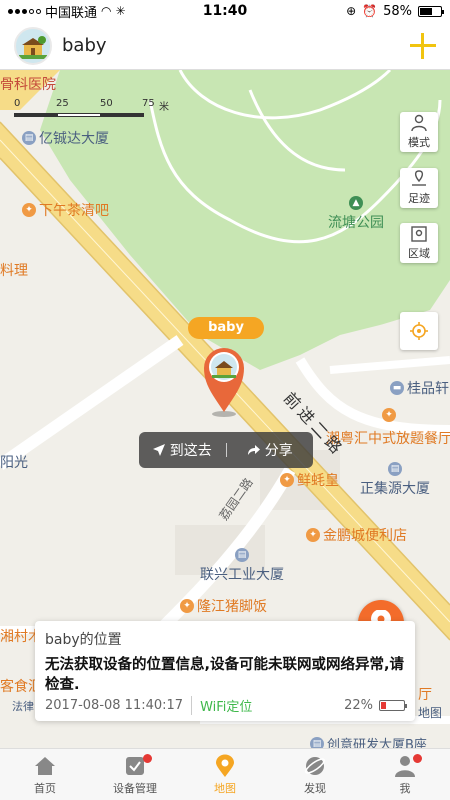  What do you see at coordinates (358, 705) in the screenshot?
I see `device-battery-percent: 22%` at bounding box center [358, 705].